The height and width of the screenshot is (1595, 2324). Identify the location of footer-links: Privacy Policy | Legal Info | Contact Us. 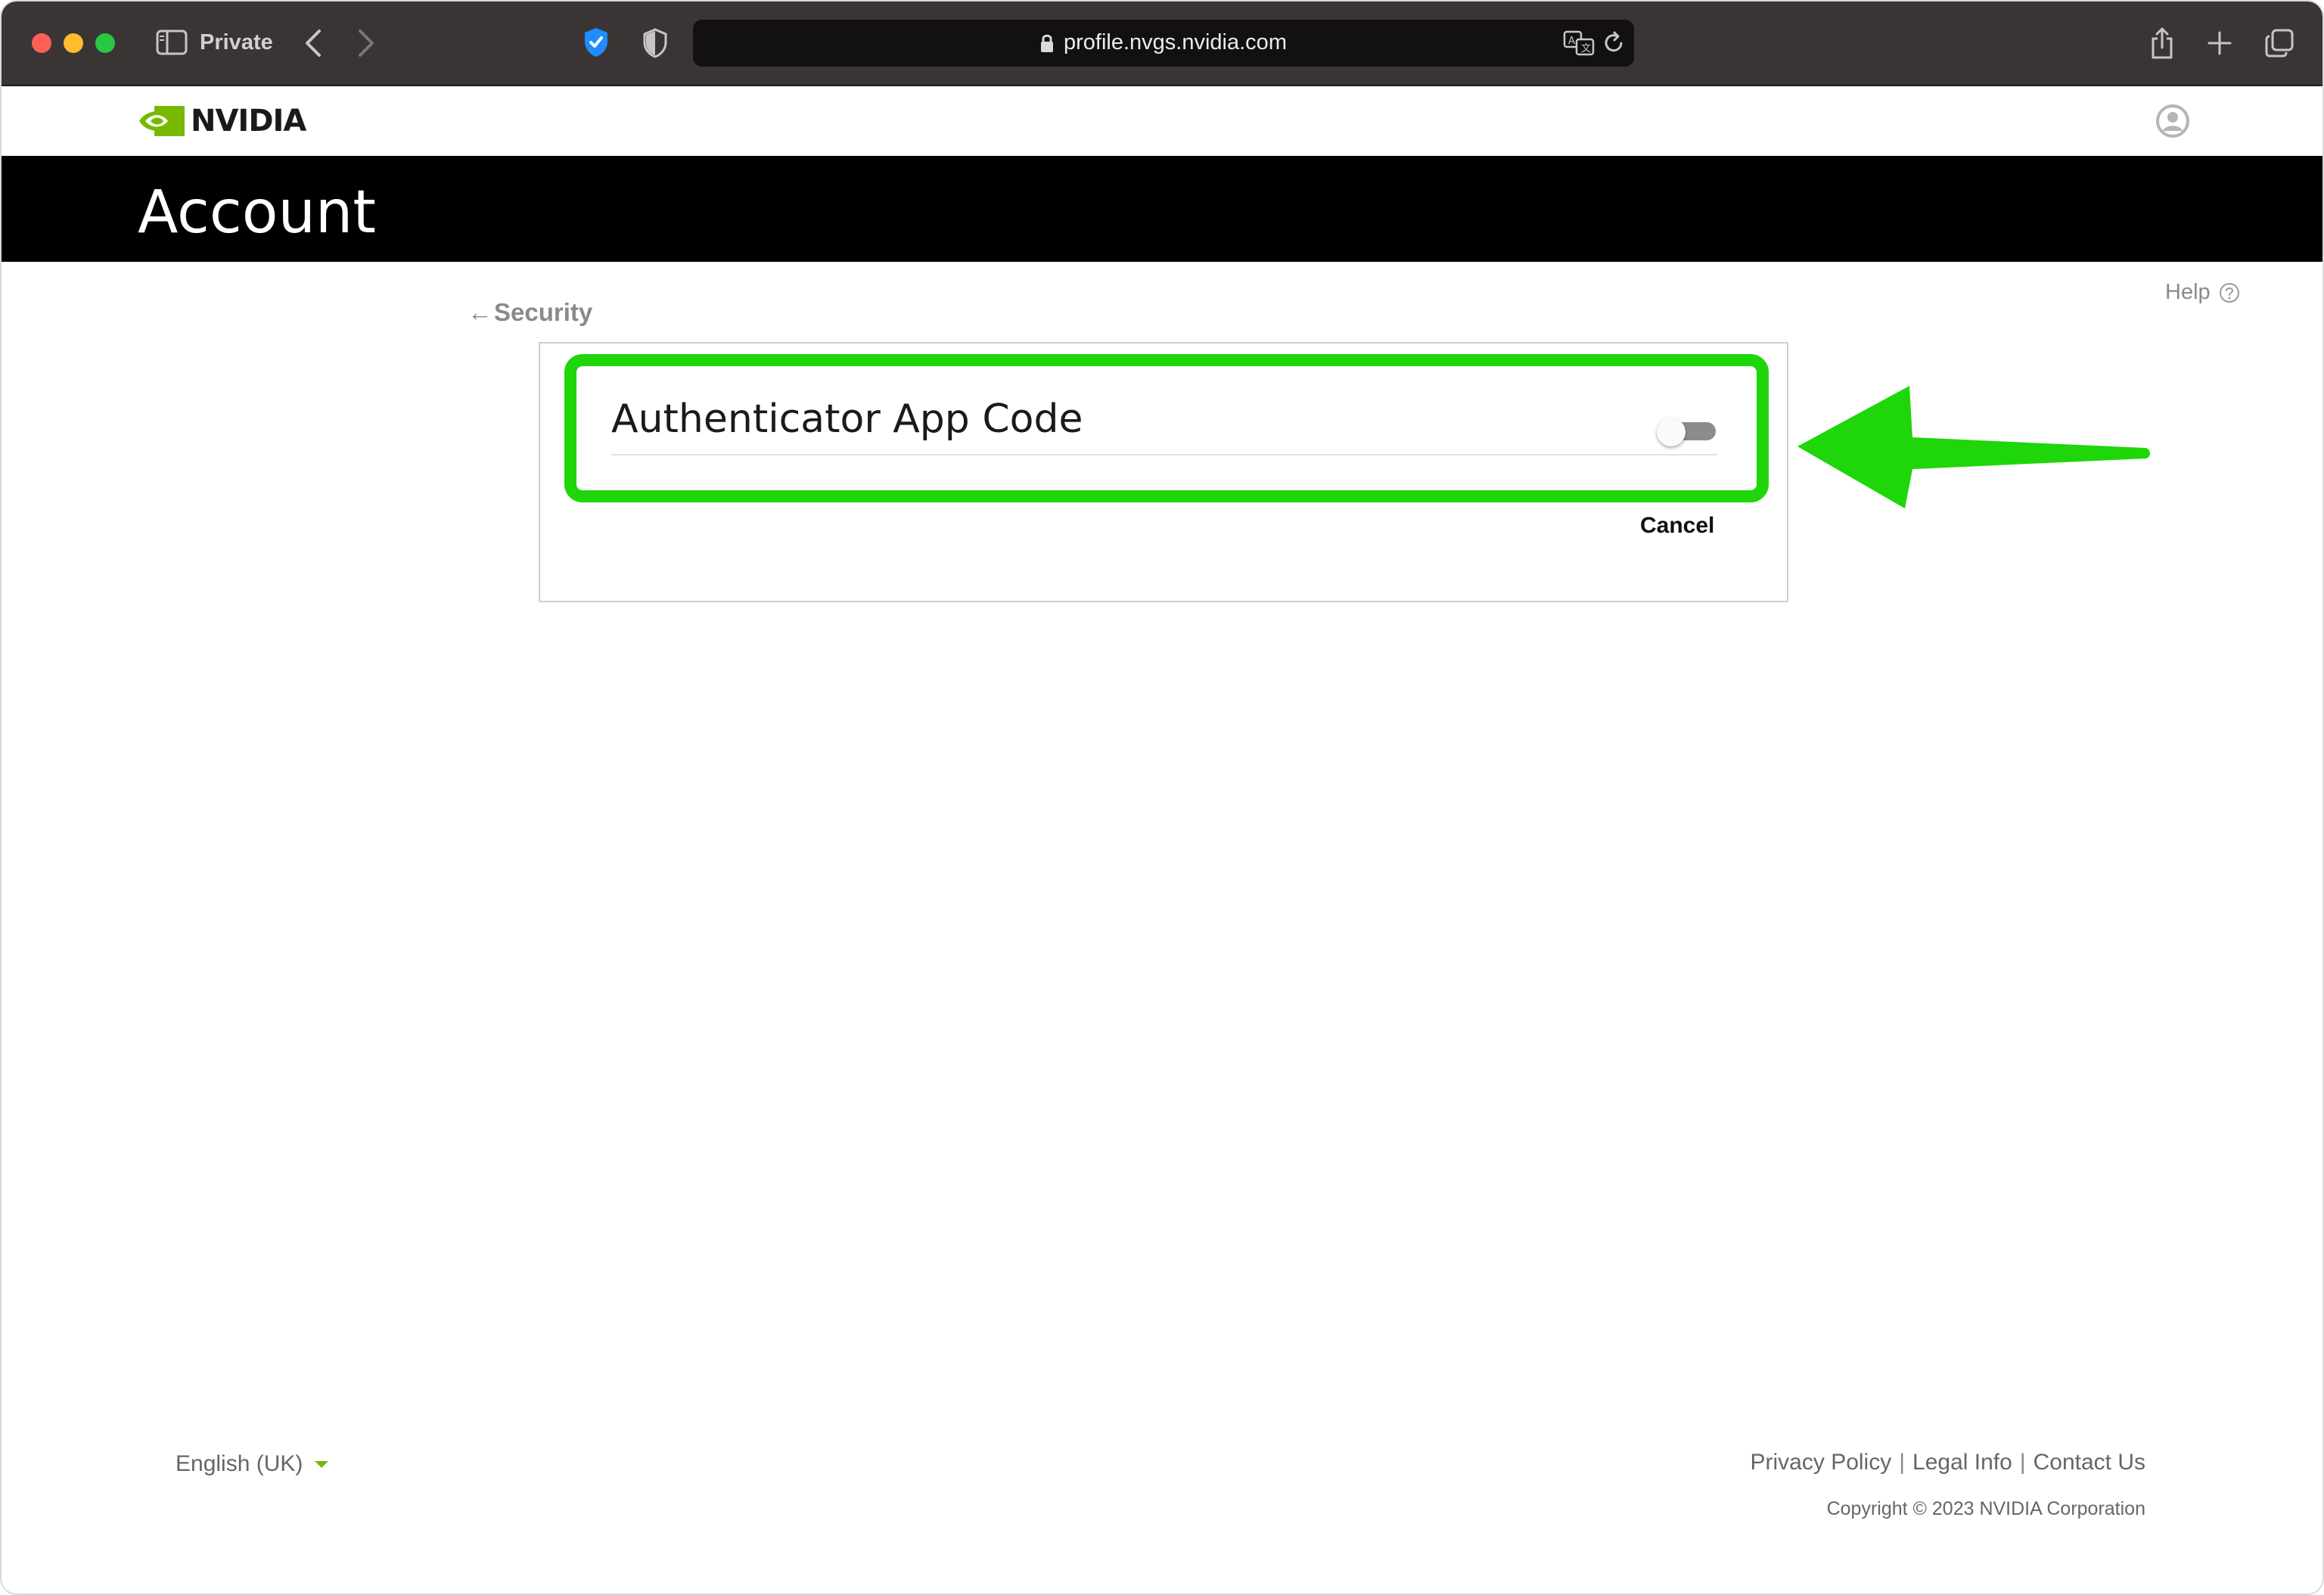
(1948, 1462).